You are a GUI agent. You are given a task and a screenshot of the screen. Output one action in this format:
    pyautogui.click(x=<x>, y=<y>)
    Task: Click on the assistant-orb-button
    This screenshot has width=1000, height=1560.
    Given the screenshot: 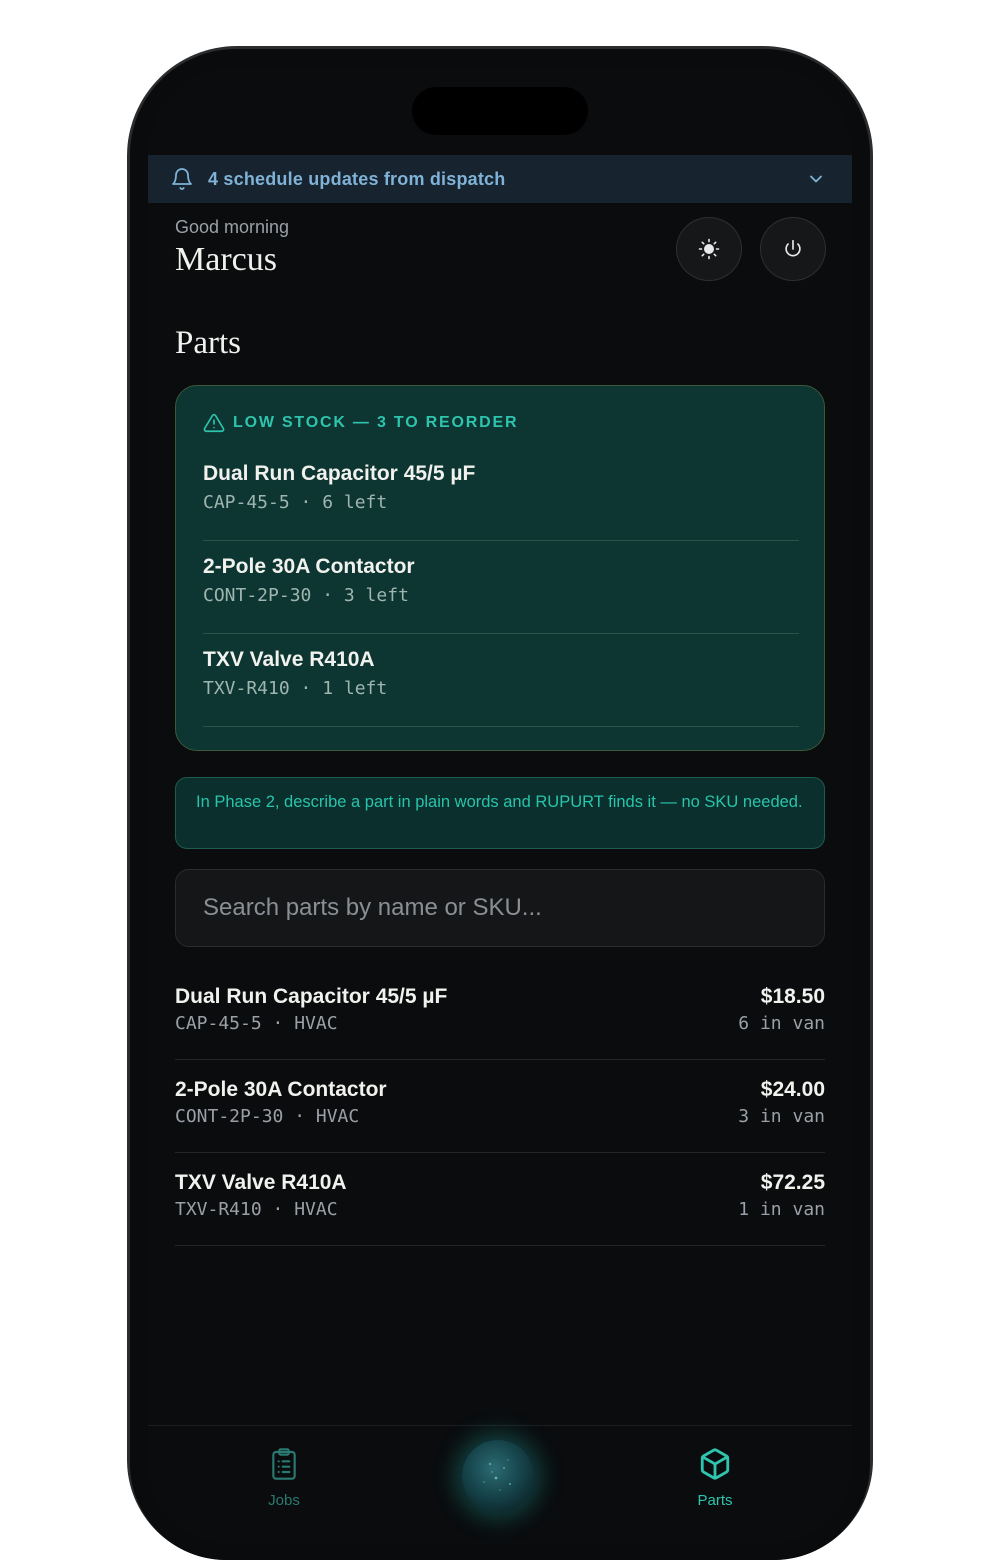 What is the action you would take?
    pyautogui.click(x=498, y=1476)
    